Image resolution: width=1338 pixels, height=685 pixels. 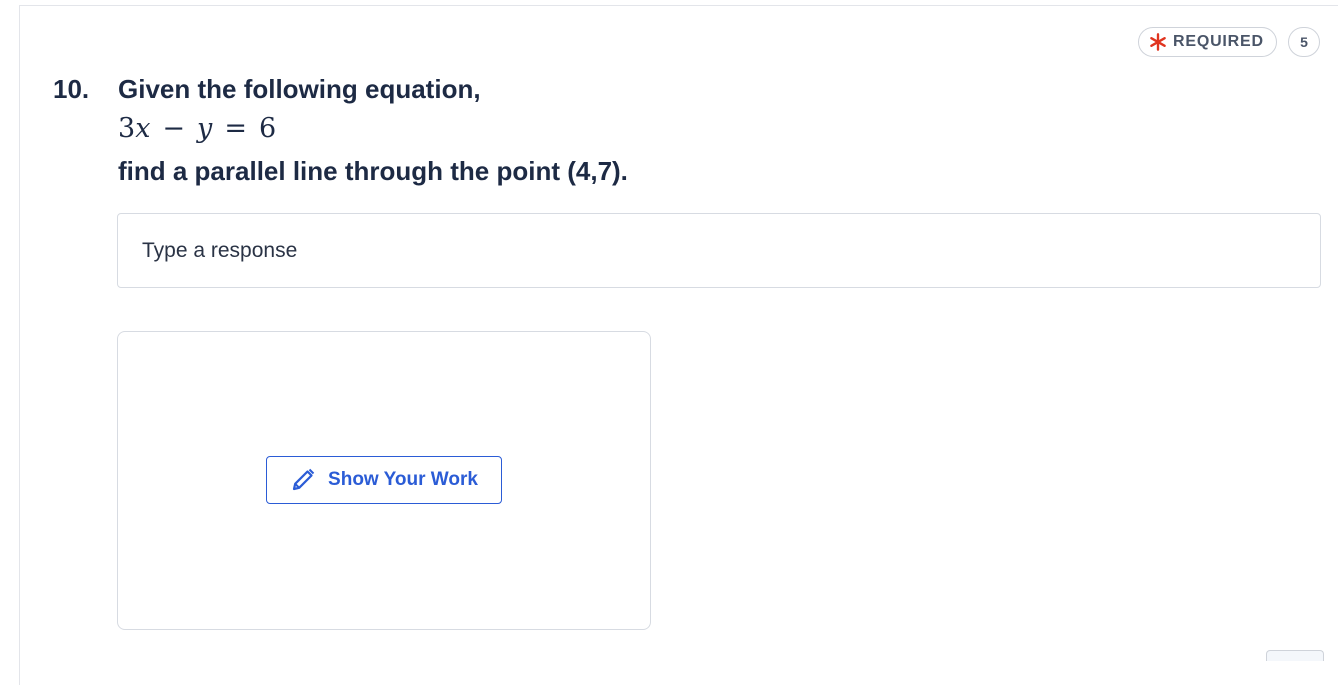 What do you see at coordinates (205, 128) in the screenshot?
I see `equation-variable-y: y` at bounding box center [205, 128].